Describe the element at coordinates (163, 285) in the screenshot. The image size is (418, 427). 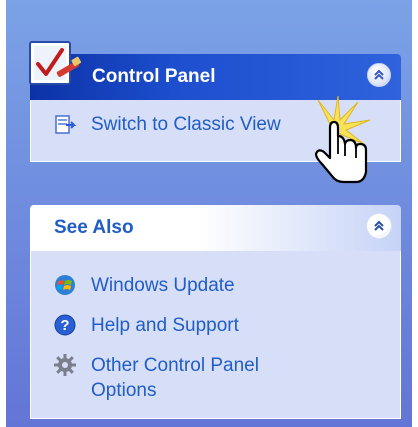
I see `windows-update-label: Windows Update` at that location.